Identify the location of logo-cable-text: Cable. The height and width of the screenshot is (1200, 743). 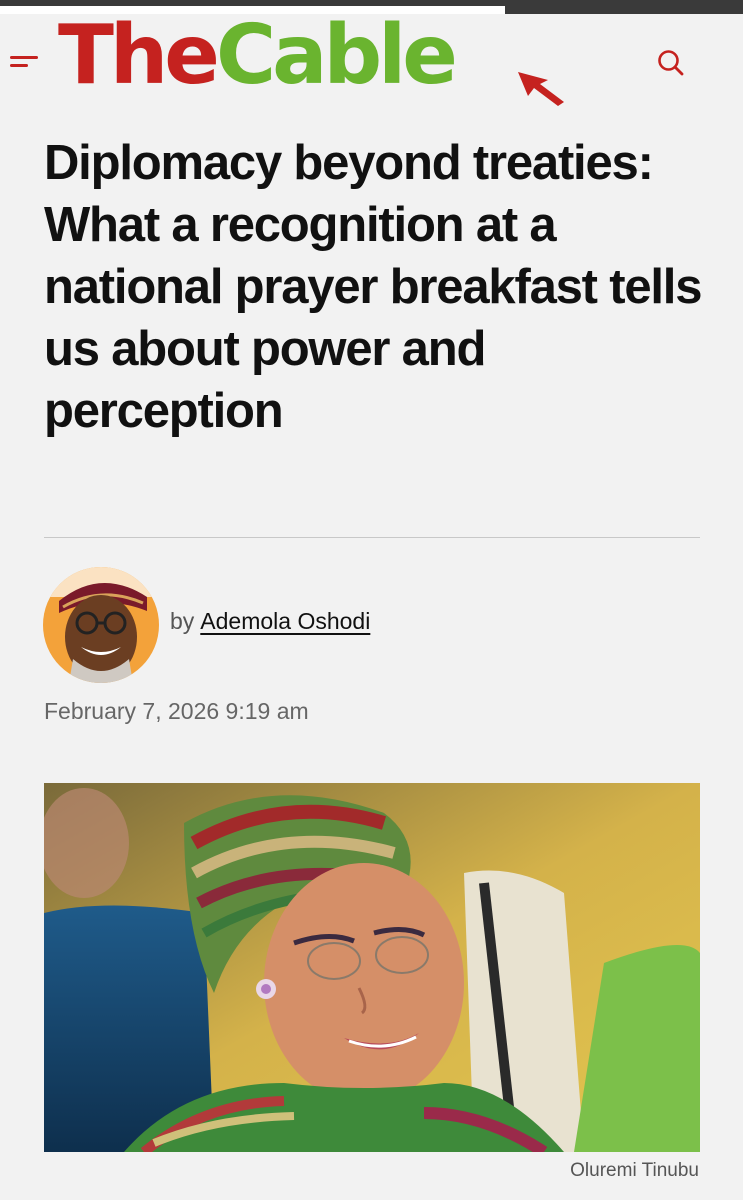
(336, 55).